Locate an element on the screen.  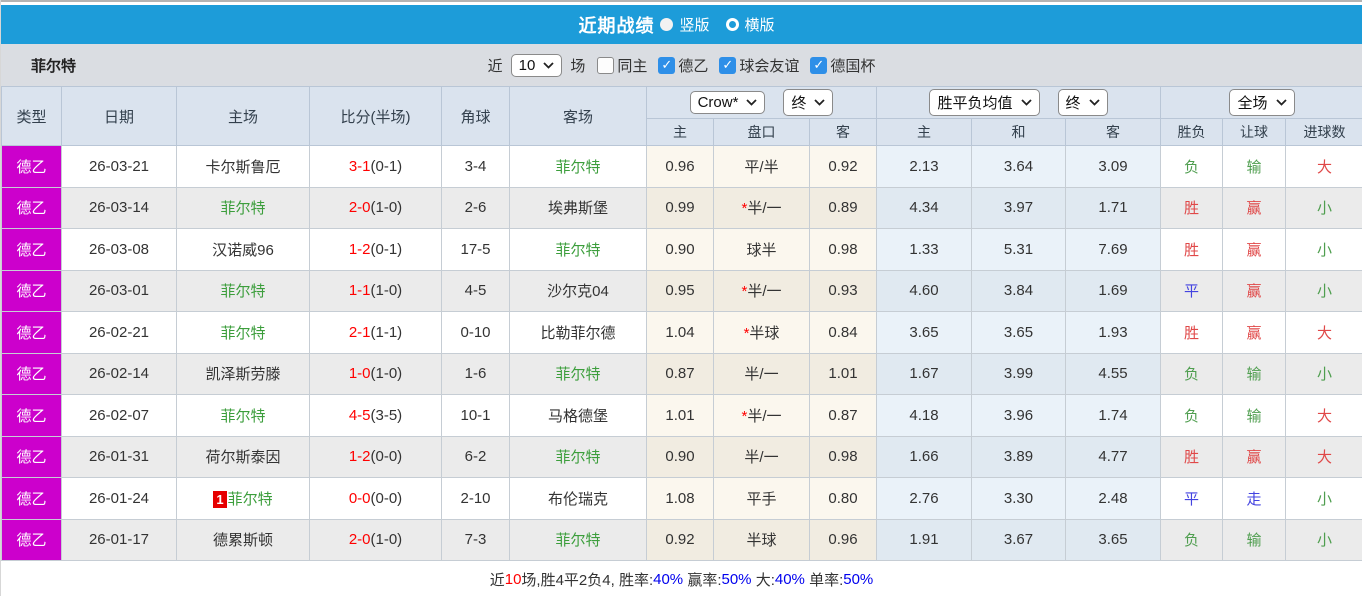
ah-away-odds-cell: 0.92 is located at coordinates (843, 166).